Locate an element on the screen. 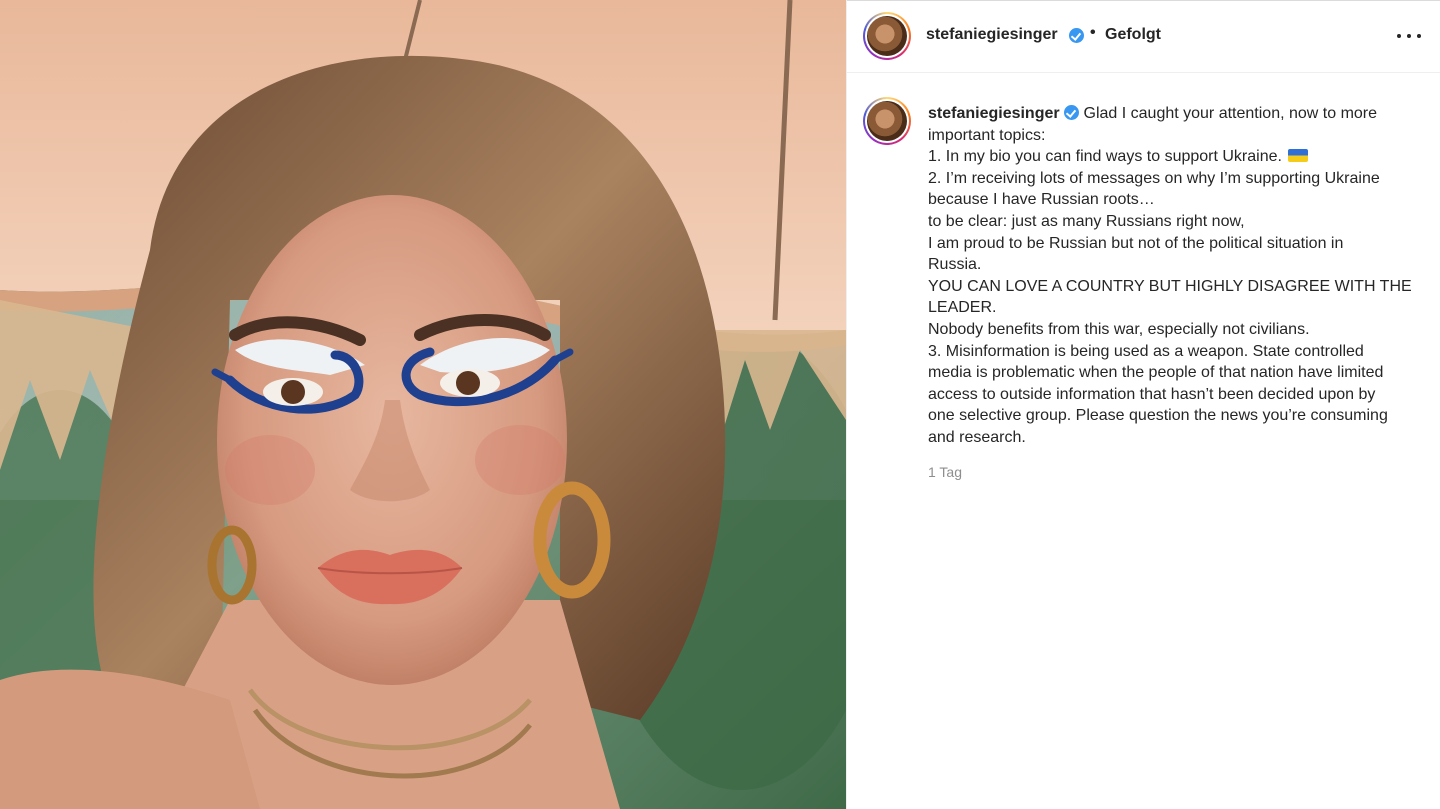 The height and width of the screenshot is (809, 1440). ukraine-flag-icon is located at coordinates (1298, 156).